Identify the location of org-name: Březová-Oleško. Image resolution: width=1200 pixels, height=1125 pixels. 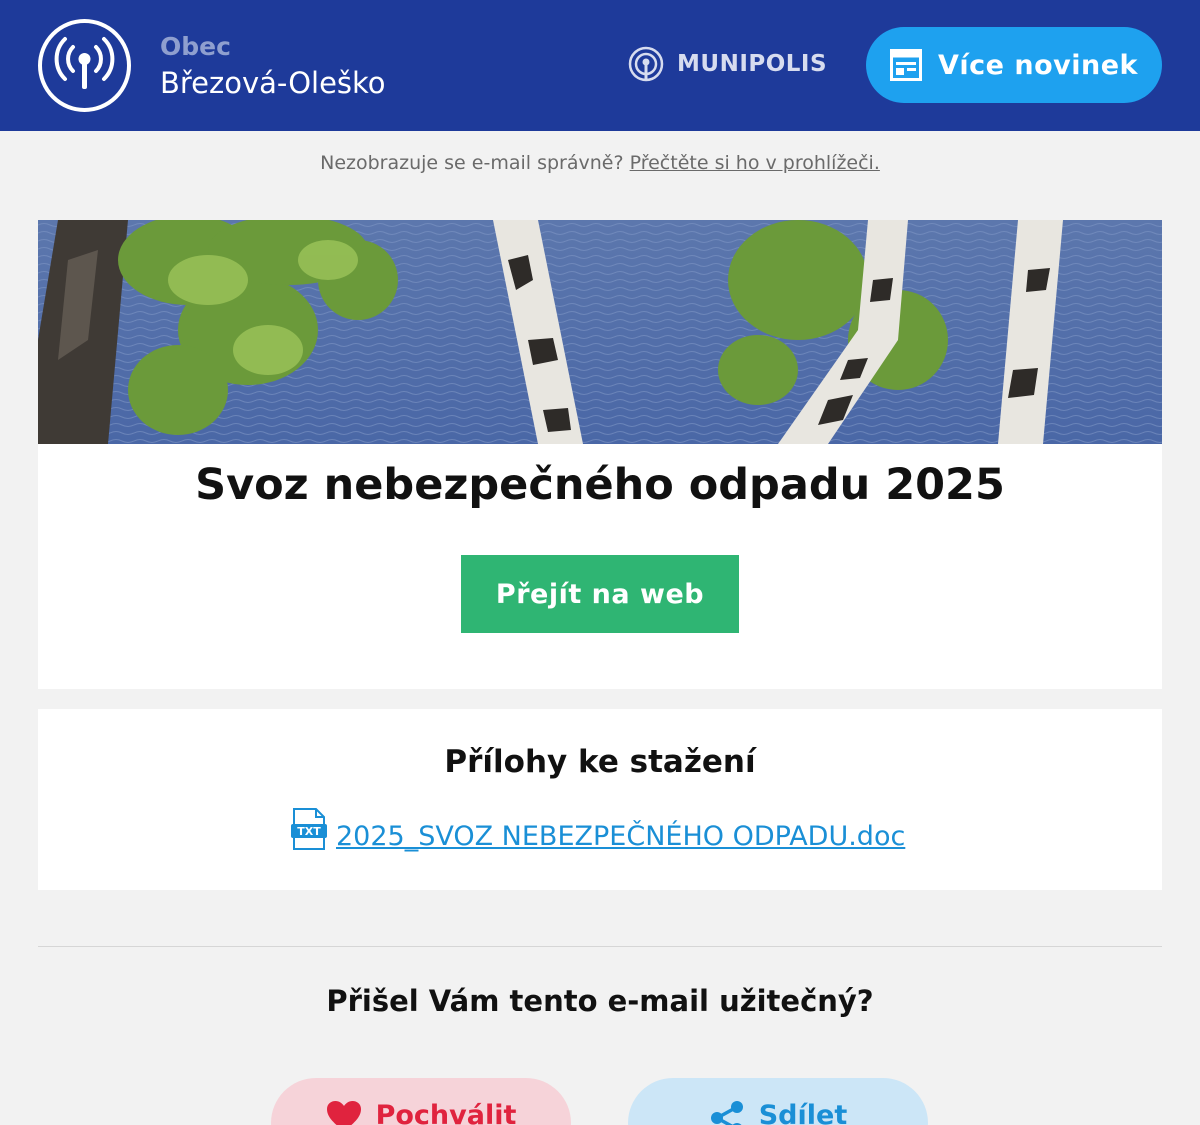
(273, 83).